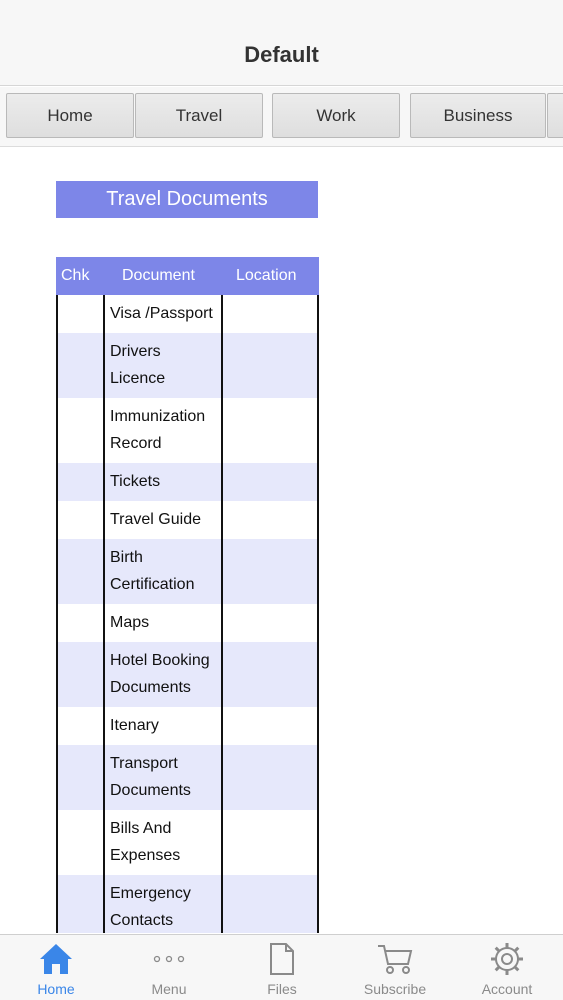  What do you see at coordinates (138, 365) in the screenshot?
I see `row-document: Drivers Licence` at bounding box center [138, 365].